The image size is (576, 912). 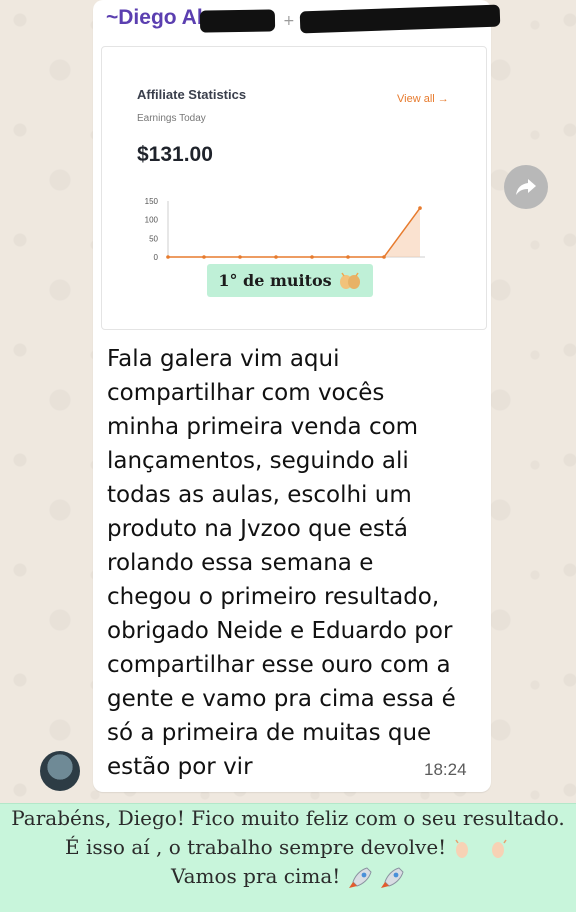 I want to click on share-forward-icon, so click(x=526, y=187).